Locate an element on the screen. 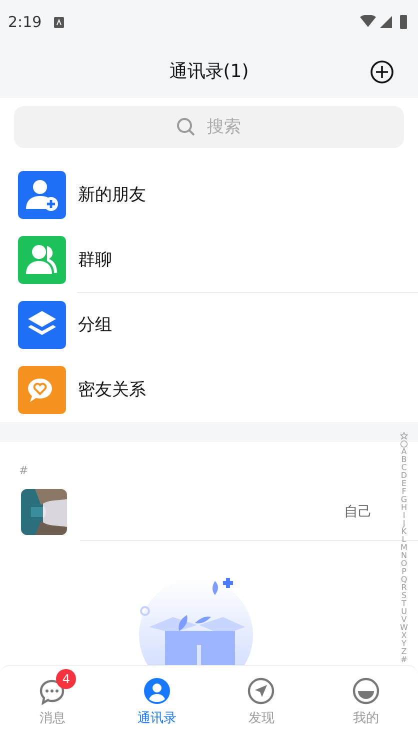 The image size is (418, 744). search-field: 搜索 is located at coordinates (209, 127).